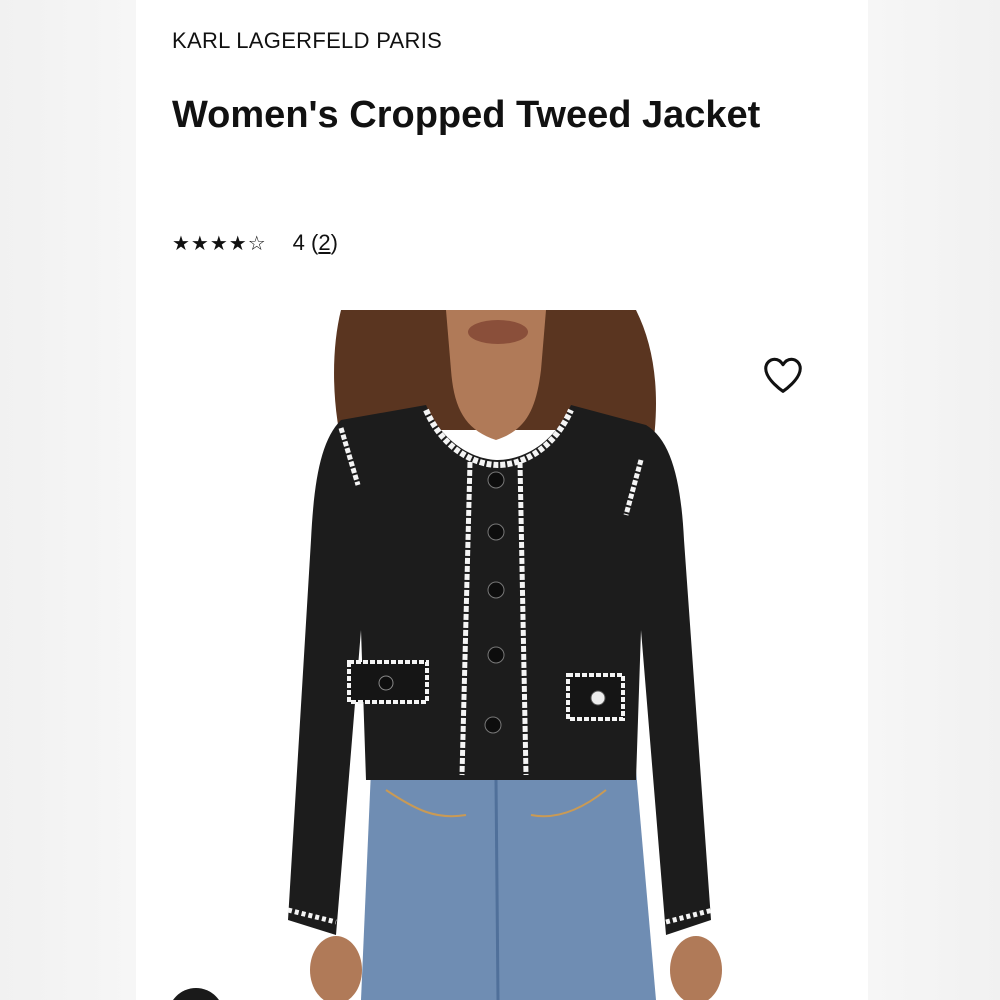 Image resolution: width=1000 pixels, height=1000 pixels. I want to click on heart-icon, so click(783, 375).